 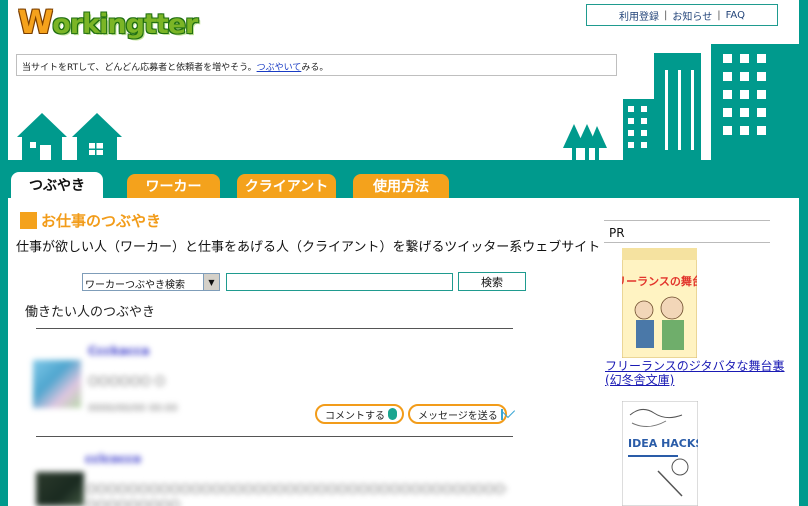 I want to click on tweet-link: つぶやいて, so click(x=279, y=68).